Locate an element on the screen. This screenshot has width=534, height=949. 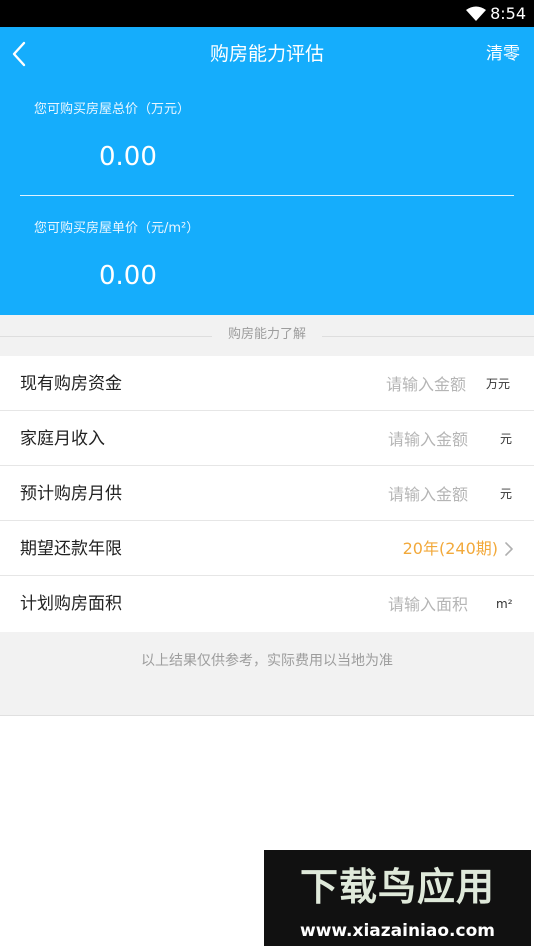
watermark: 下载鸟应用 www.xiazainiao.com is located at coordinates (397, 898).